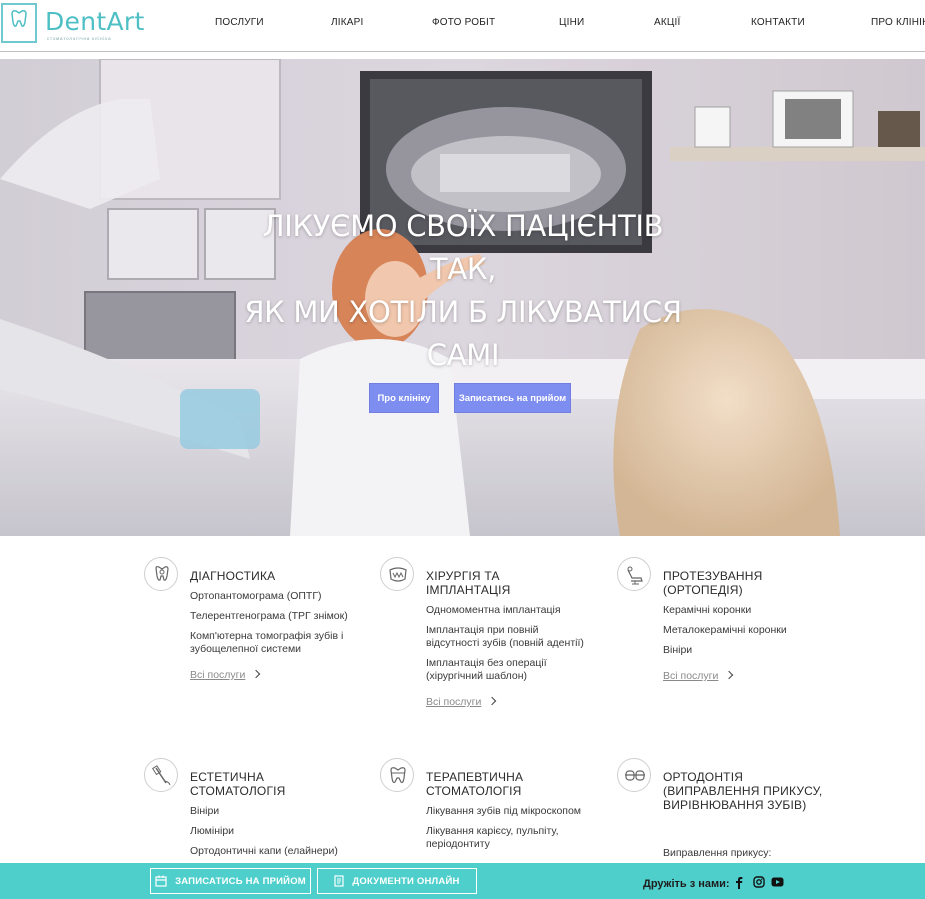 This screenshot has height=899, width=925. What do you see at coordinates (238, 784) in the screenshot?
I see `service-title: ЕСТЕТИЧНА СТОМАТОЛОГІЯ` at bounding box center [238, 784].